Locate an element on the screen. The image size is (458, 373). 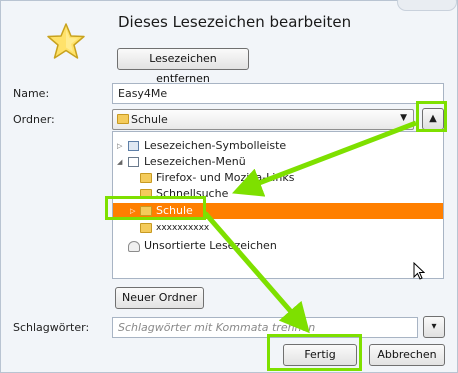
mouse-cursor-icon is located at coordinates (419, 271).